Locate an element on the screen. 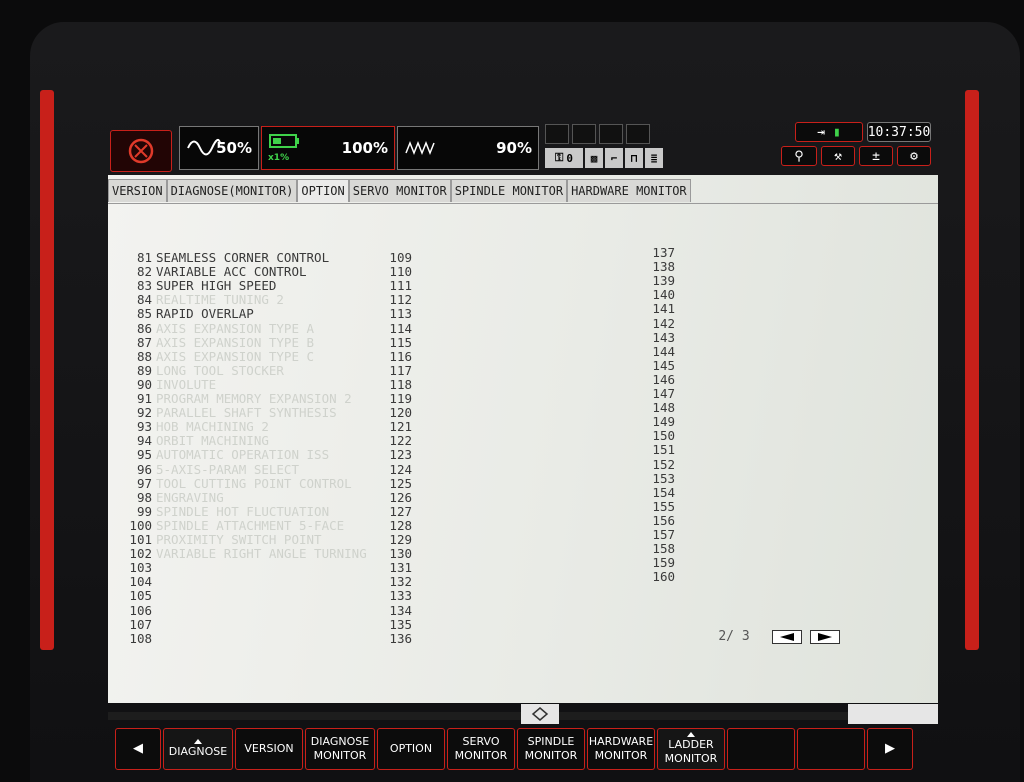  arrow-left-icon: ◀ is located at coordinates (138, 748).